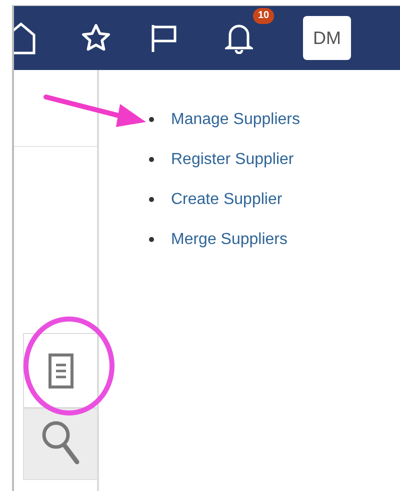 The image size is (400, 491). Describe the element at coordinates (235, 119) in the screenshot. I see `task-link: Manage Suppliers` at that location.